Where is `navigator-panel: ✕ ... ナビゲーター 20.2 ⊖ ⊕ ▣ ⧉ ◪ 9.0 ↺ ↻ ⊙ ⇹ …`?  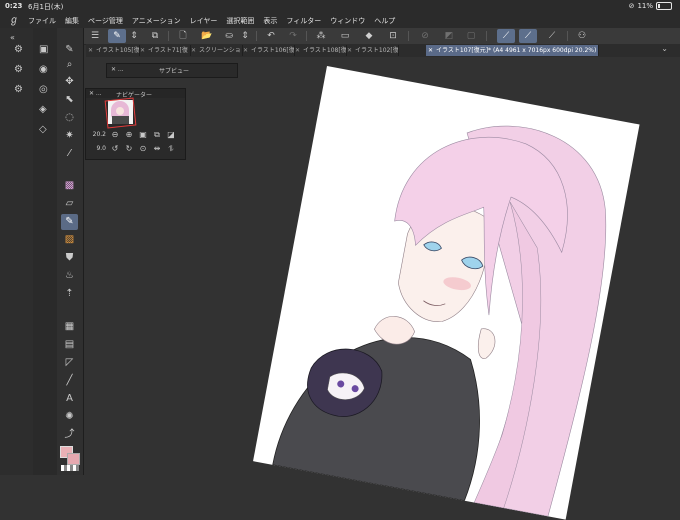 navigator-panel: ✕ ... ナビゲーター 20.2 ⊖ ⊕ ▣ ⧉ ◪ 9.0 ↺ ↻ ⊙ ⇹ … is located at coordinates (135, 124).